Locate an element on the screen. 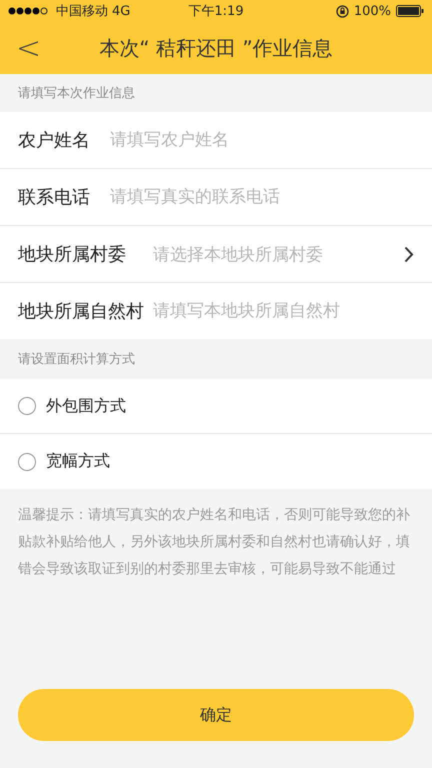 This screenshot has width=432, height=768. page-title: 本次“ 秸秆还田 ”作业信息 is located at coordinates (216, 48).